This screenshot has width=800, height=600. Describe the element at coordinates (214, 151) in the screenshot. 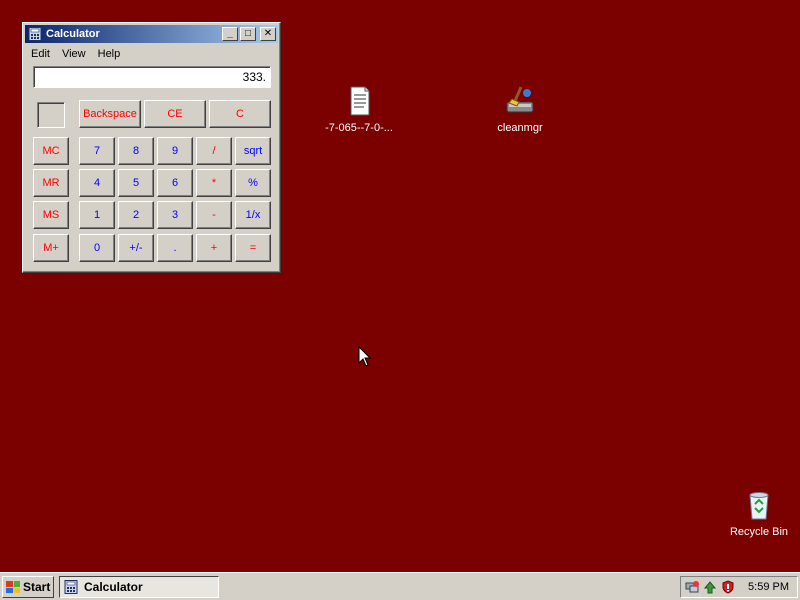

I see `divide-button: /` at that location.